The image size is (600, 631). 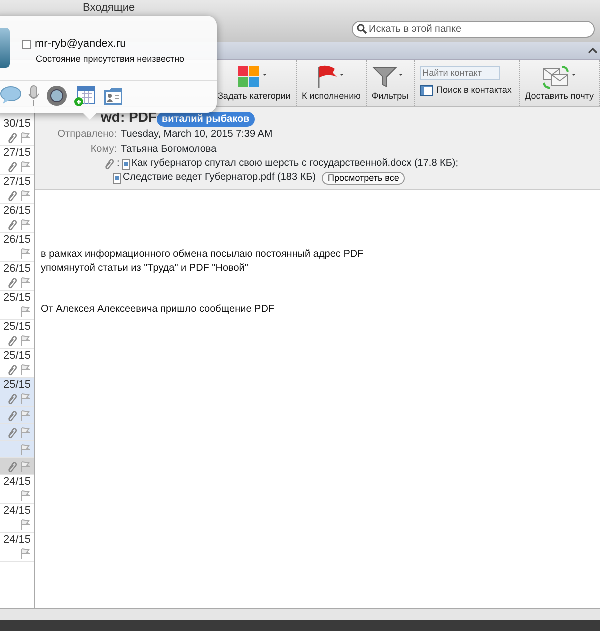 I want to click on body-paragraph: От Алексея Алексеевича пришло сообщение PDF, so click(x=158, y=310).